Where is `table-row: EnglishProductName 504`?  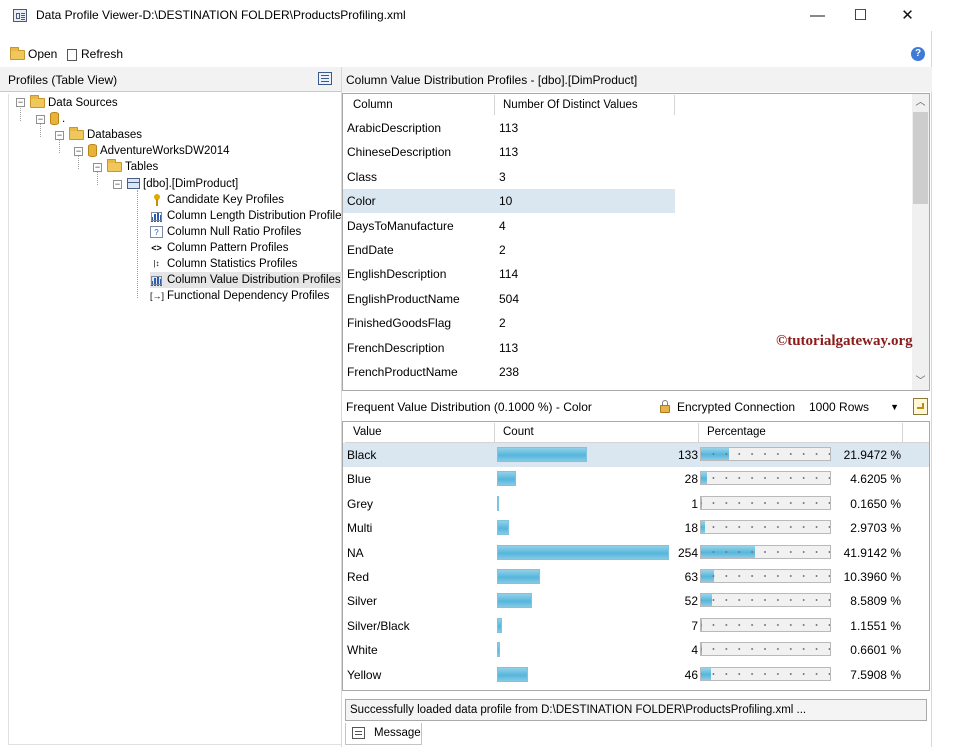 table-row: EnglishProductName 504 is located at coordinates (623, 299).